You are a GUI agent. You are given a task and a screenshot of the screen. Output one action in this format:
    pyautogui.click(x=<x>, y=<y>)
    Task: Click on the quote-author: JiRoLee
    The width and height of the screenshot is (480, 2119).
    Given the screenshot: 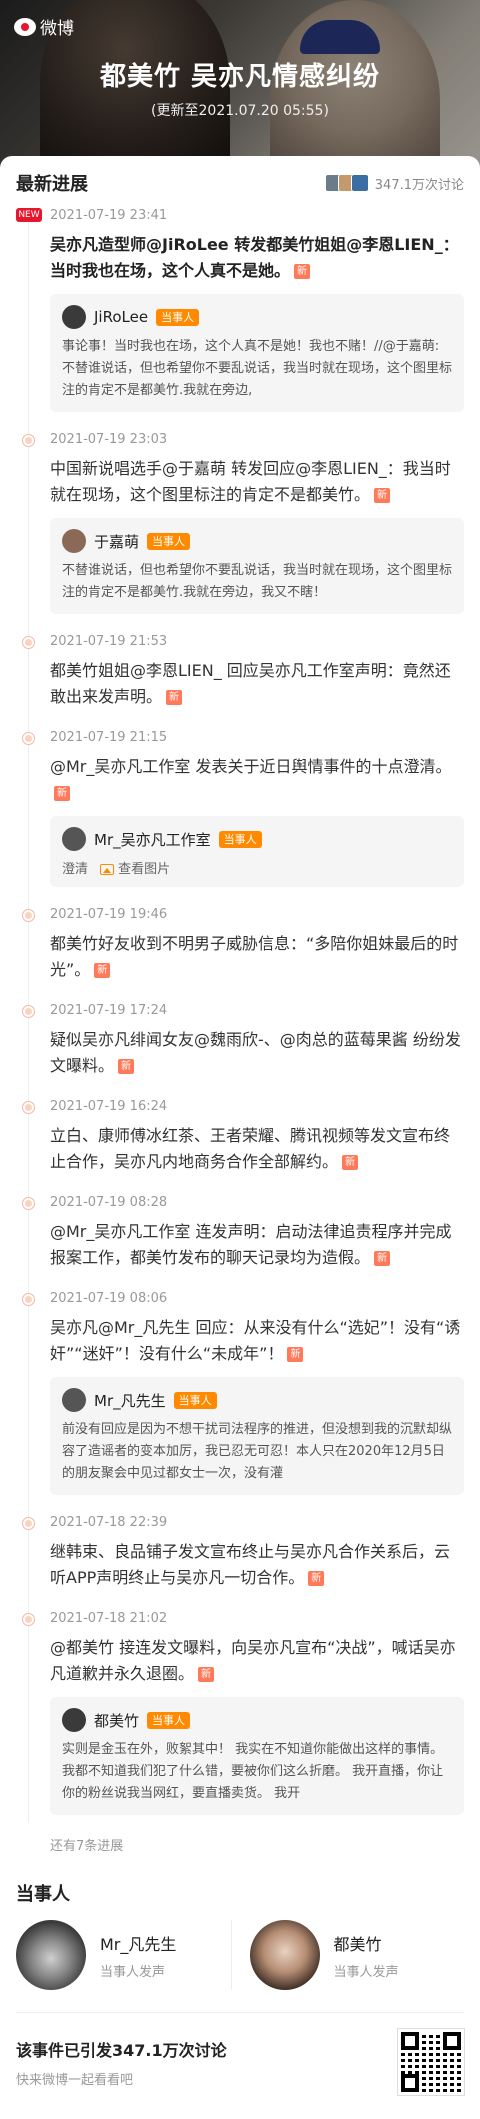 What is the action you would take?
    pyautogui.click(x=121, y=317)
    